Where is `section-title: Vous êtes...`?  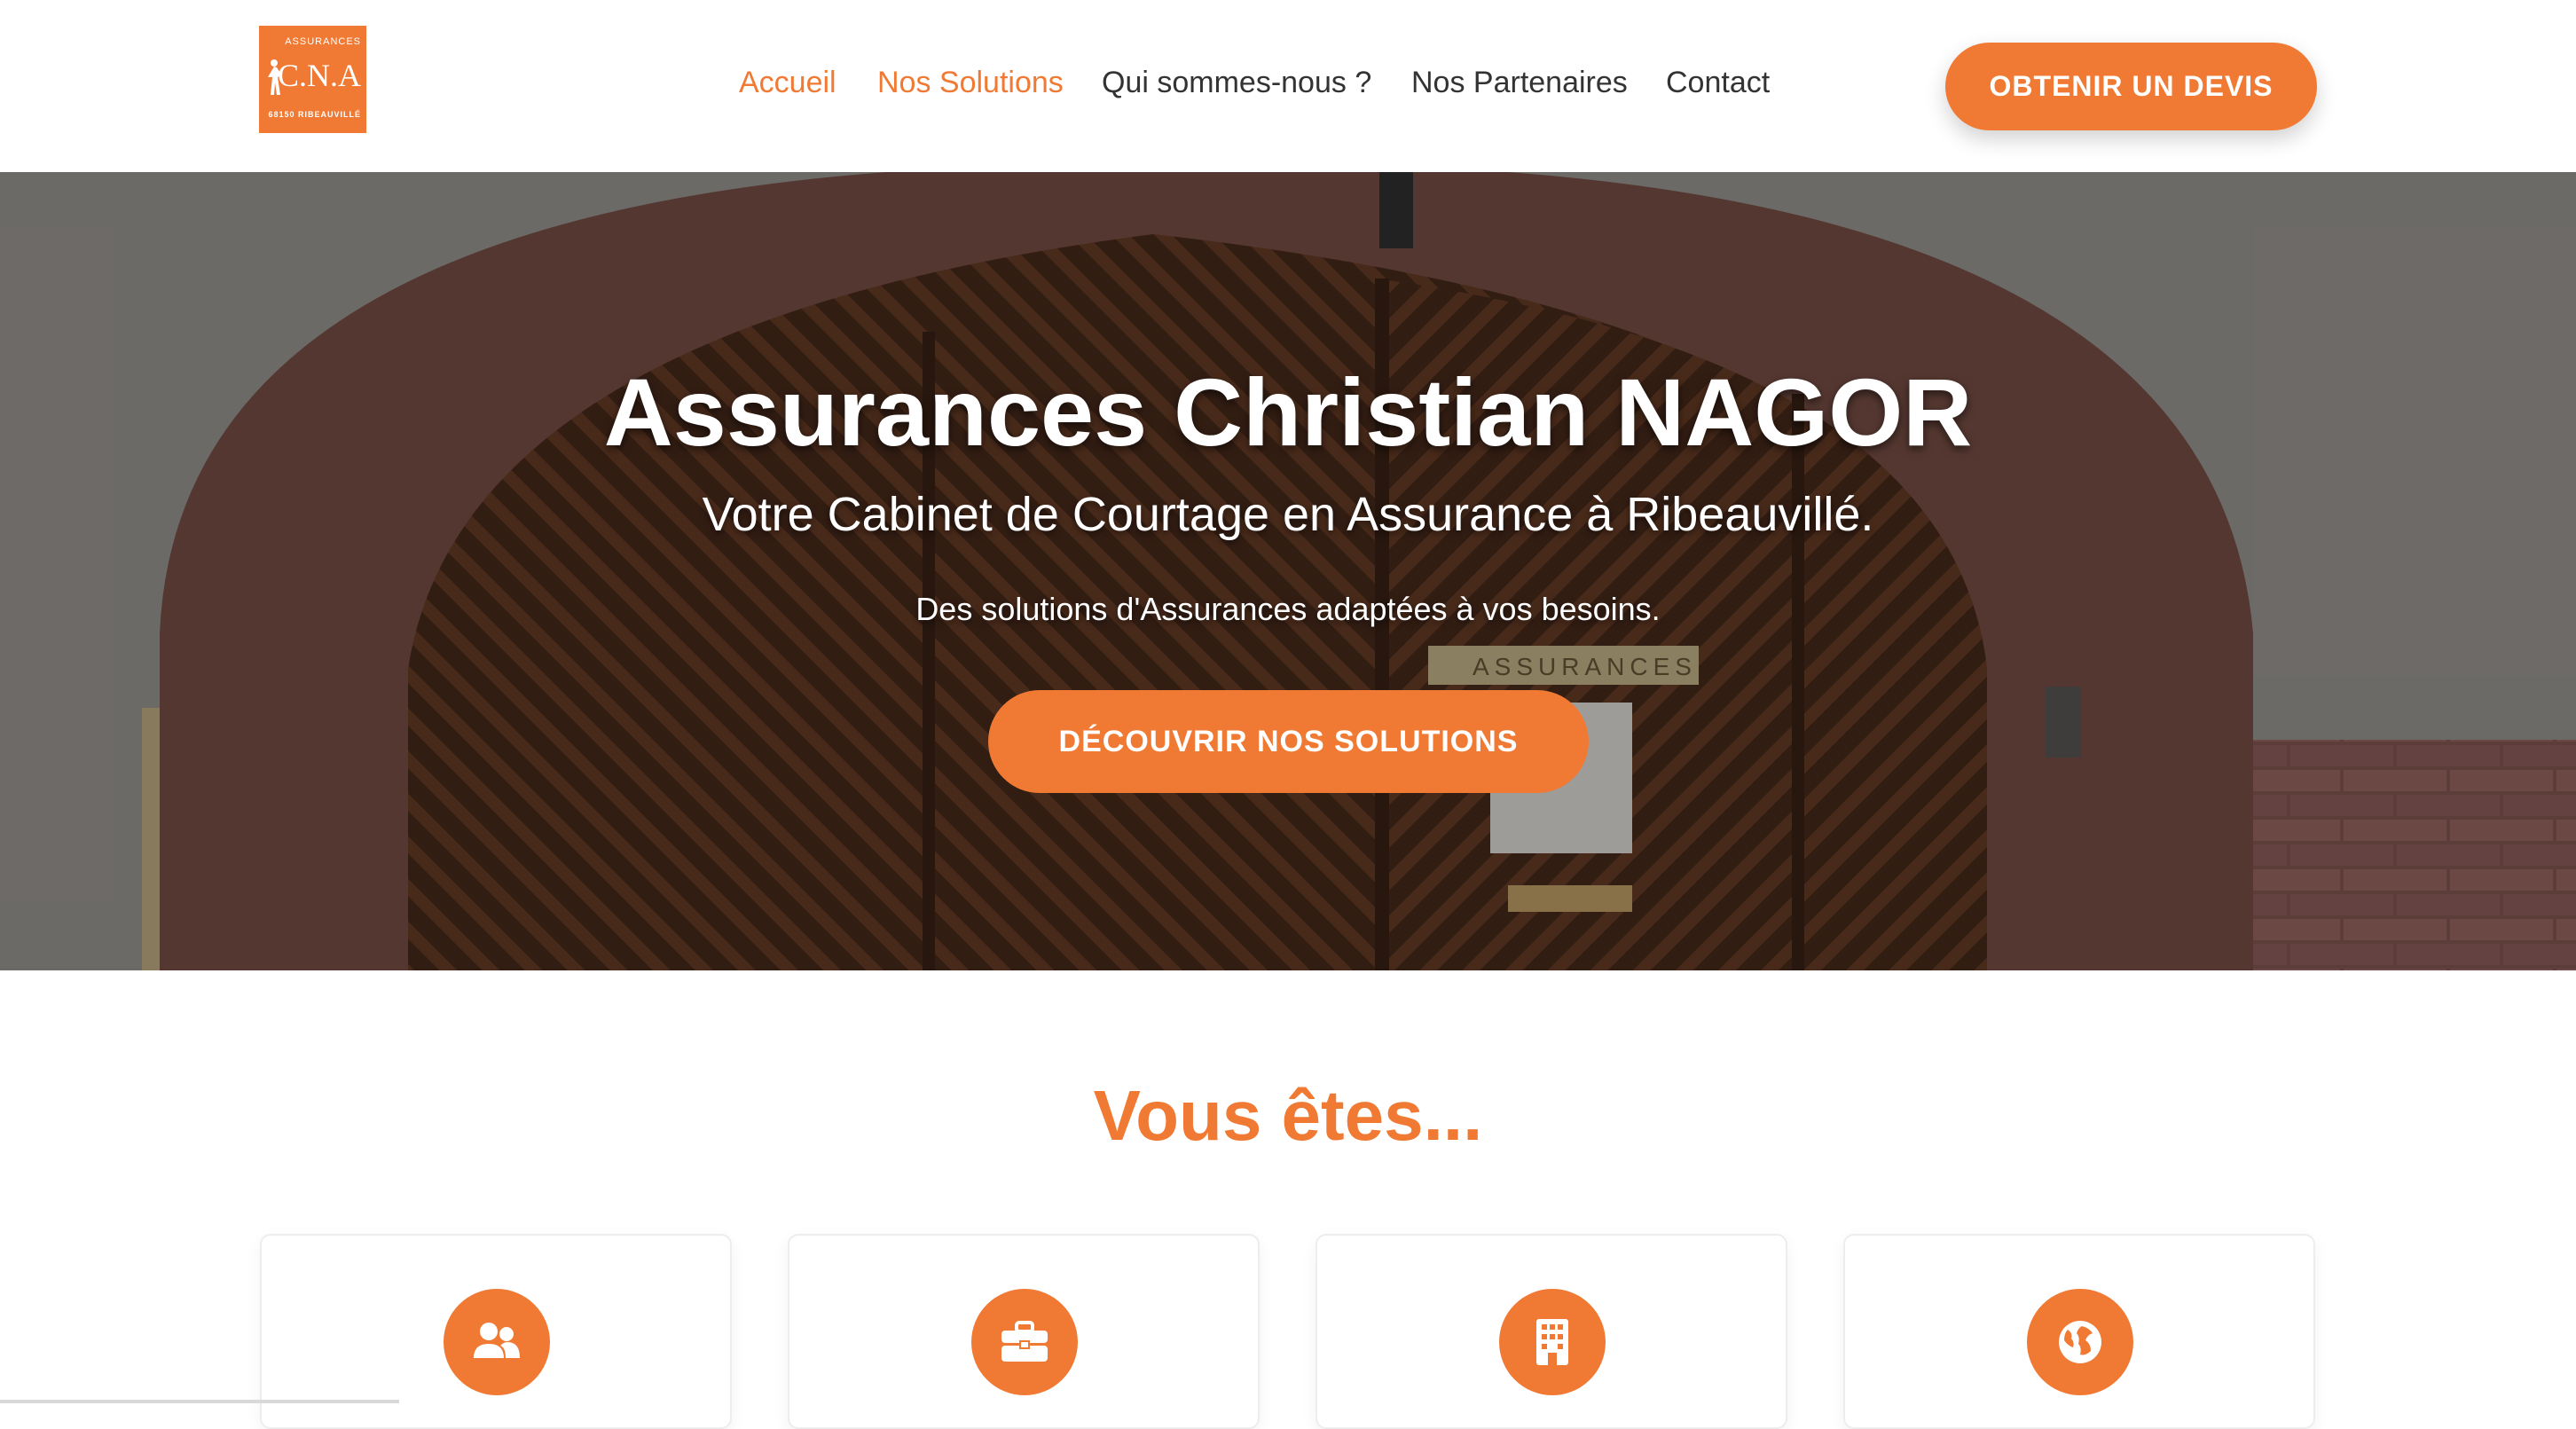 section-title: Vous êtes... is located at coordinates (1288, 1115).